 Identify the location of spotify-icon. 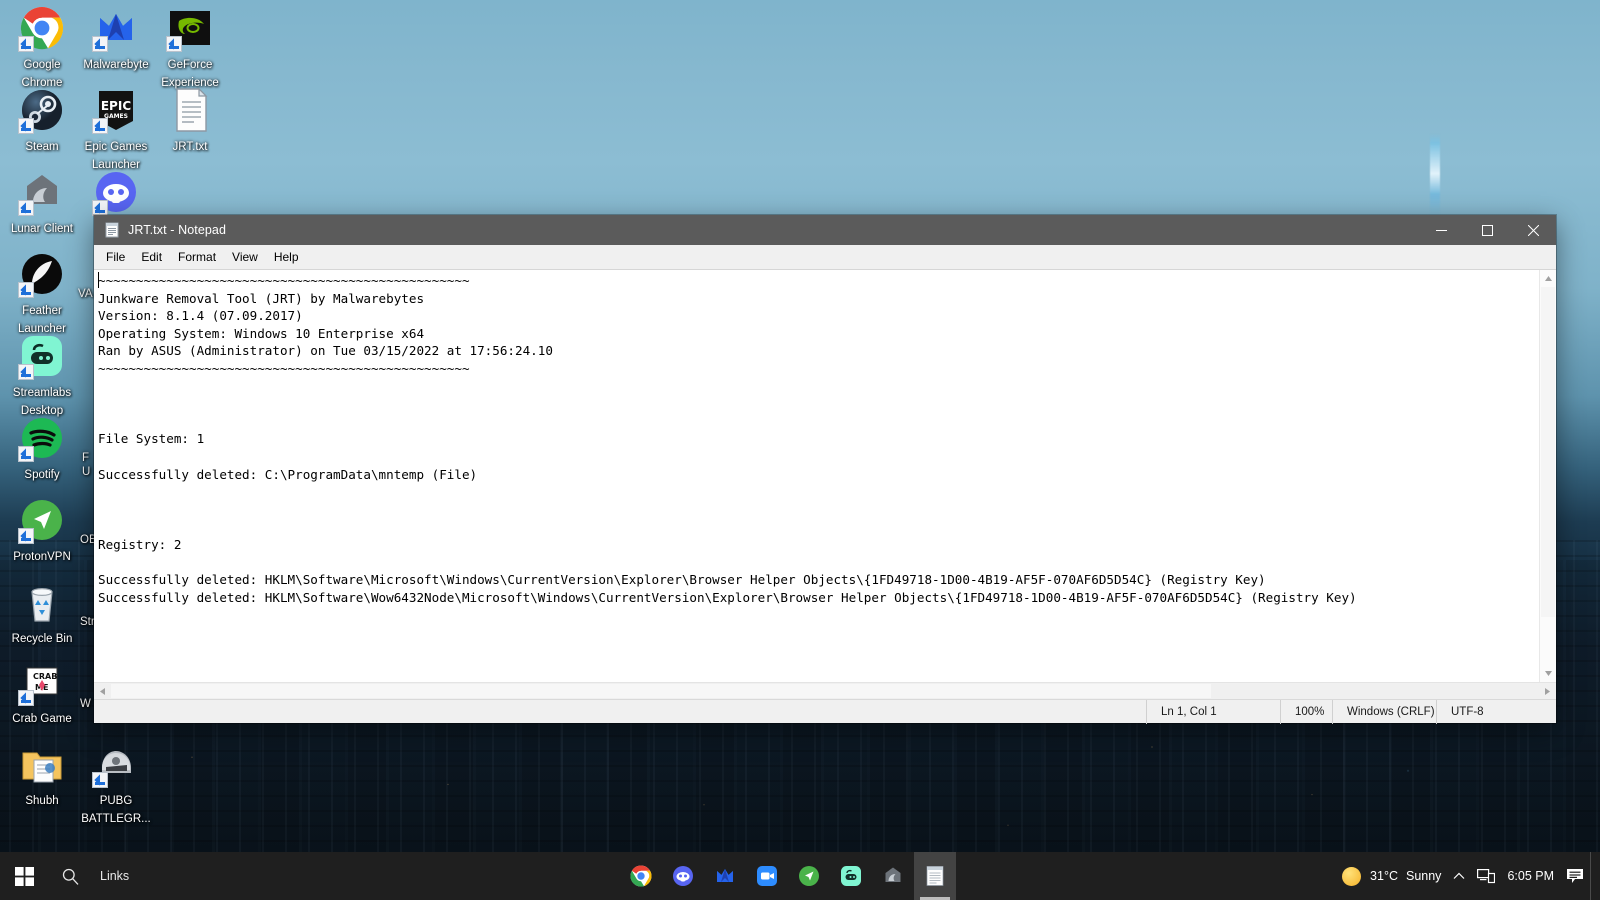
(42, 438).